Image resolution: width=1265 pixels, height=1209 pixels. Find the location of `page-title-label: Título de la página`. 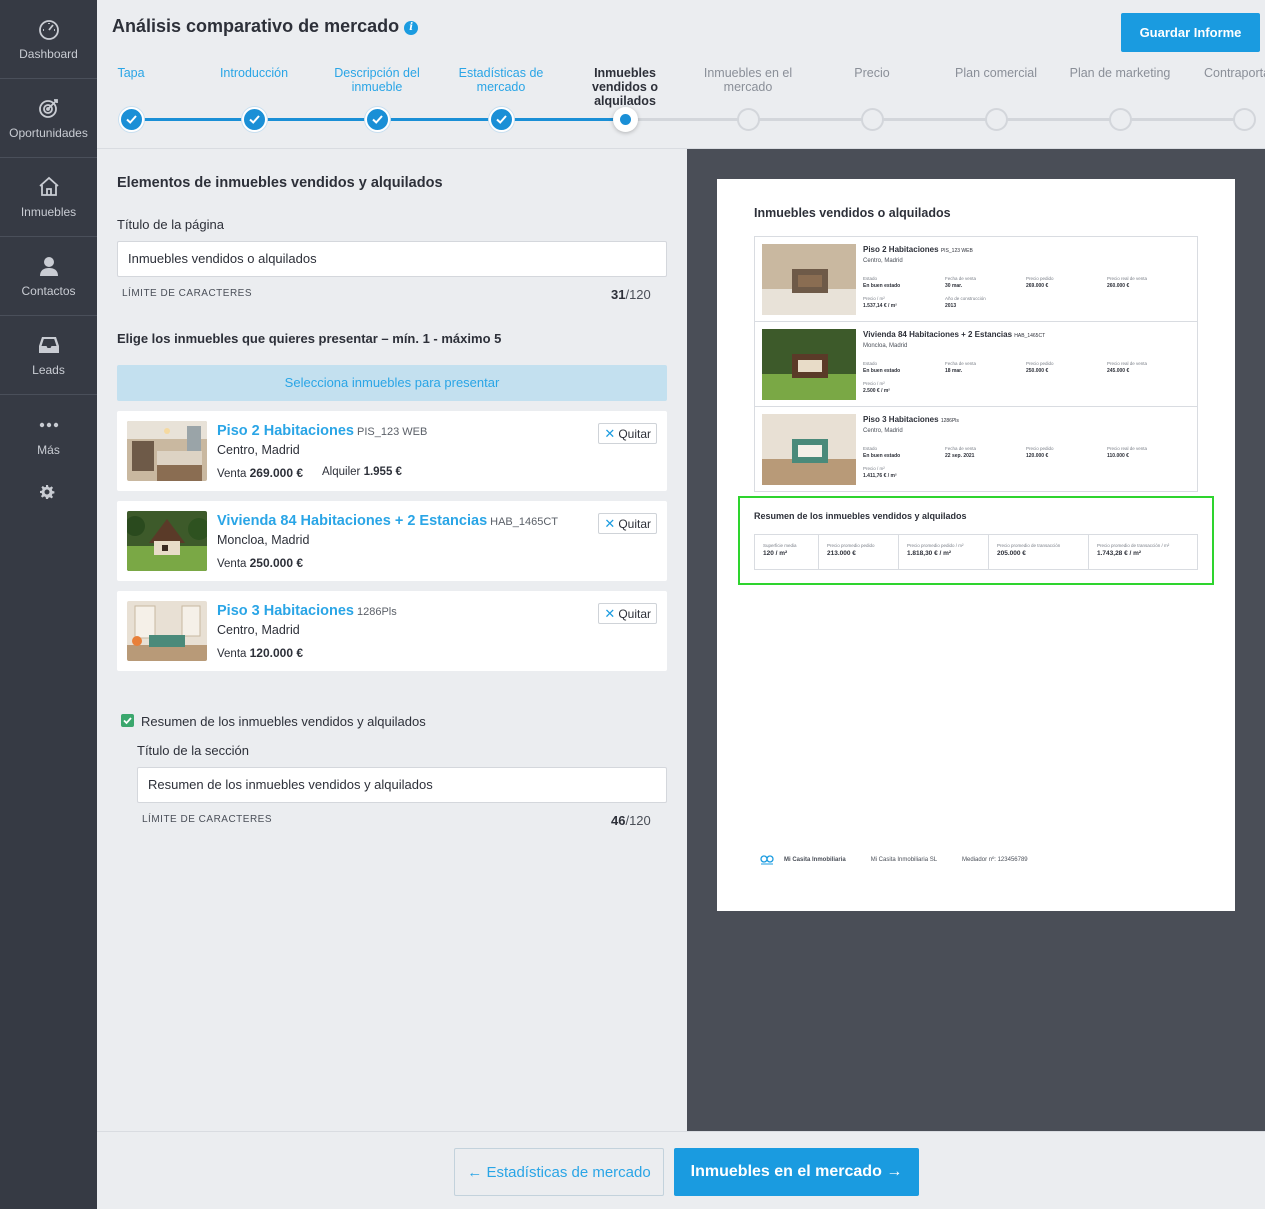

page-title-label: Título de la página is located at coordinates (170, 224).